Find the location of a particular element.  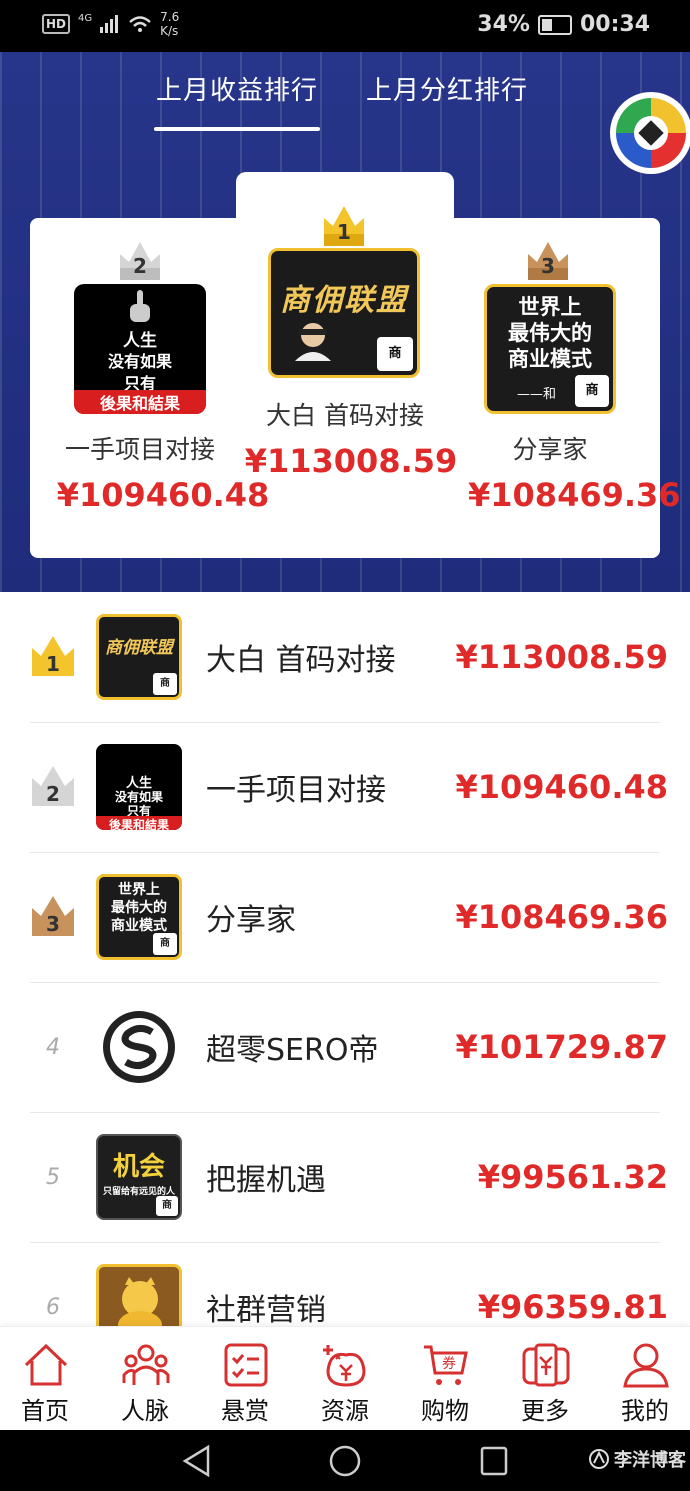

member-name: 把握机遇 is located at coordinates (266, 1180).